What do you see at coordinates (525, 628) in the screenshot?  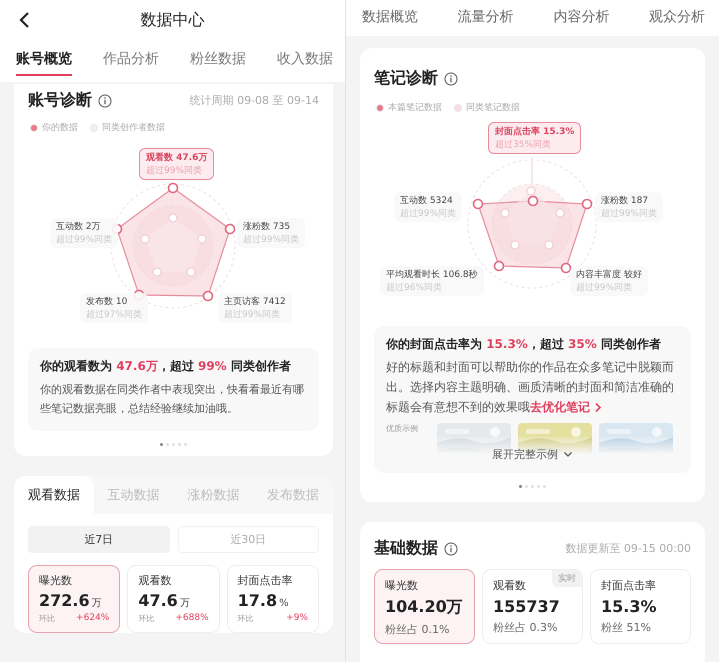 I see `fan-share: 粉丝占 0.3%` at bounding box center [525, 628].